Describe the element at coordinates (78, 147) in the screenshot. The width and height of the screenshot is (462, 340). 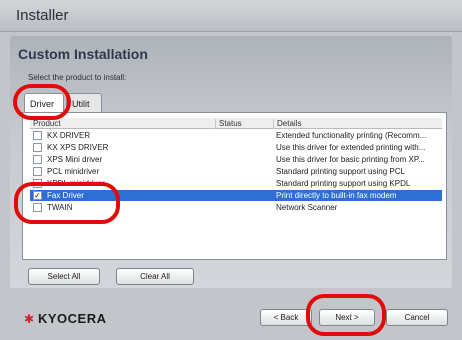
I see `product-name: KX XPS DRIVER` at that location.